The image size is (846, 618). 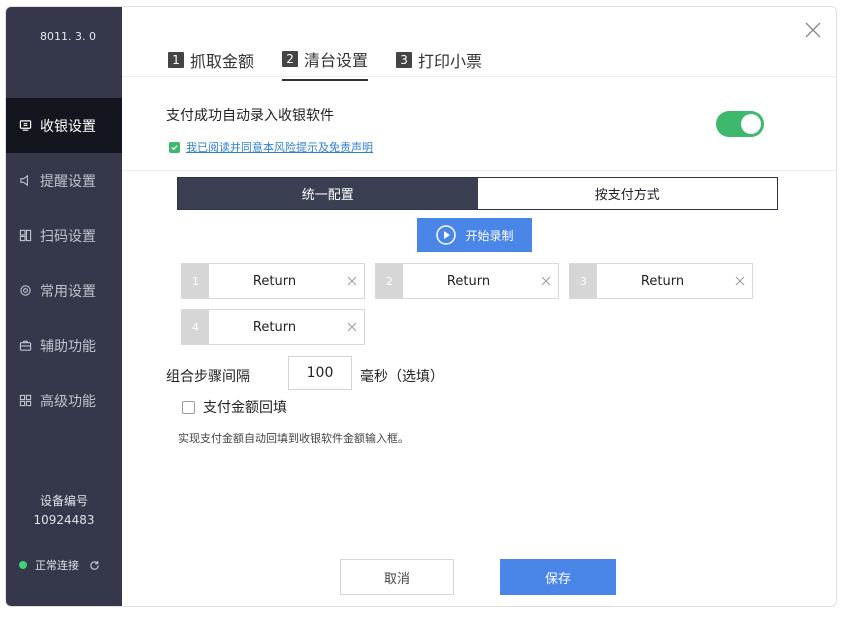 What do you see at coordinates (188, 407) in the screenshot?
I see `amount-fill-checkbox` at bounding box center [188, 407].